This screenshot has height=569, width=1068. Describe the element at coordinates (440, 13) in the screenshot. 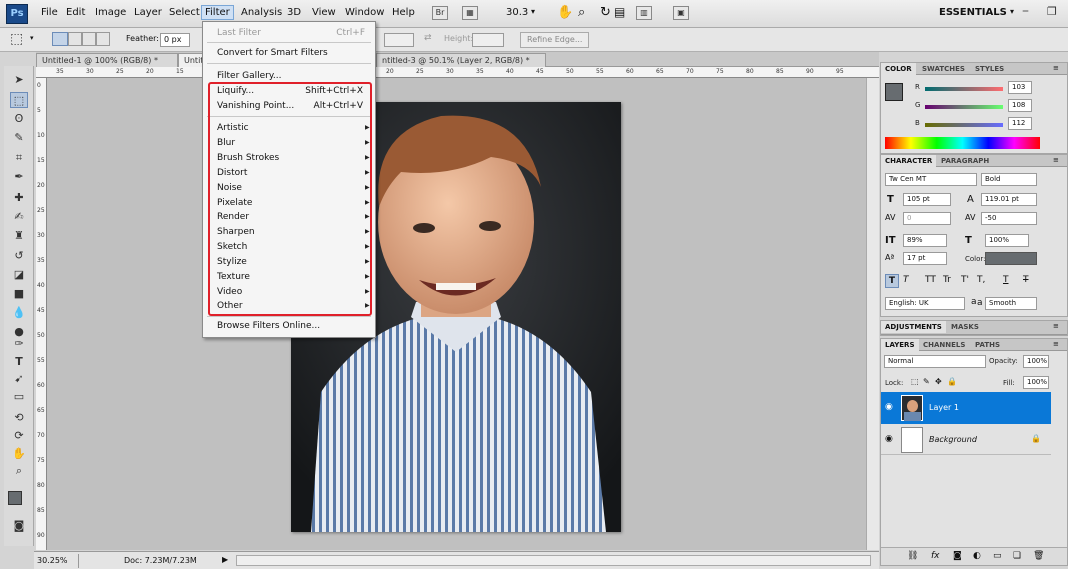

I see `bridge-icon: Br` at that location.